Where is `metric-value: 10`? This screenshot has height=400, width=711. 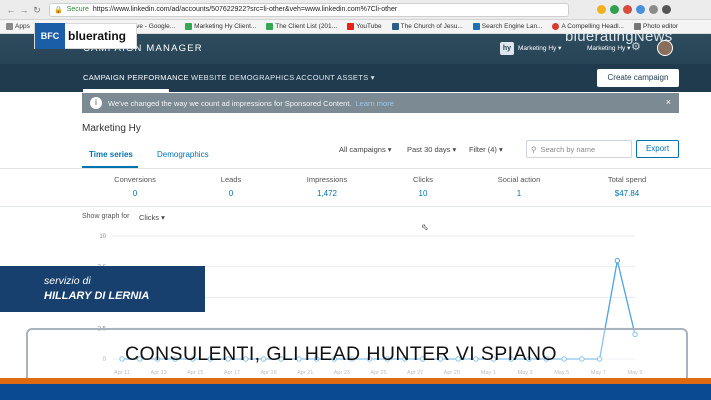
metric-value: 10 is located at coordinates (423, 193).